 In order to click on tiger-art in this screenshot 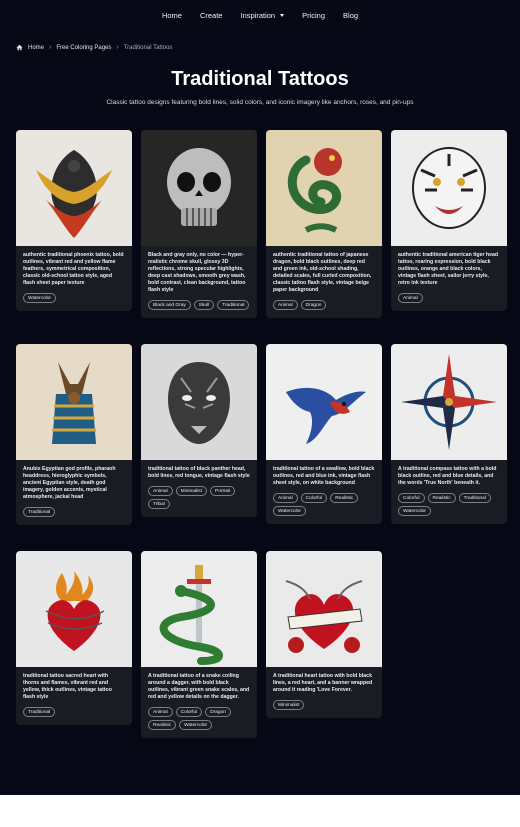, I will do `click(449, 188)`.